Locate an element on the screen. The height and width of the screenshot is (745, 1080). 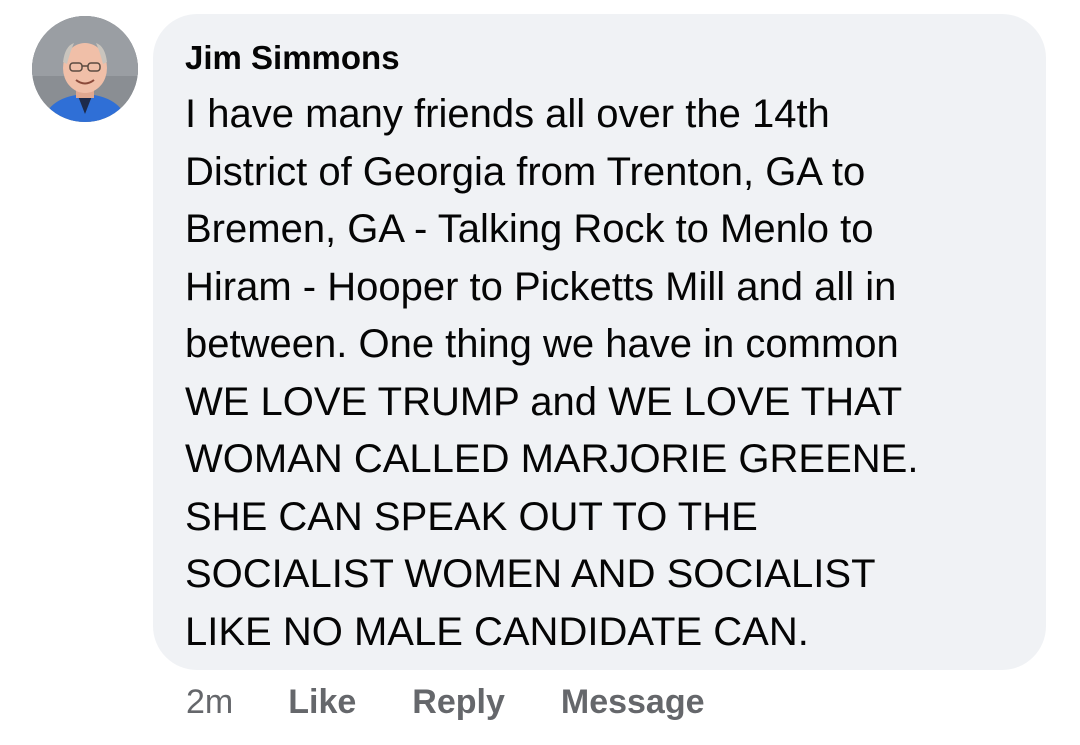
comment-author: Jim Simmons is located at coordinates (600, 58).